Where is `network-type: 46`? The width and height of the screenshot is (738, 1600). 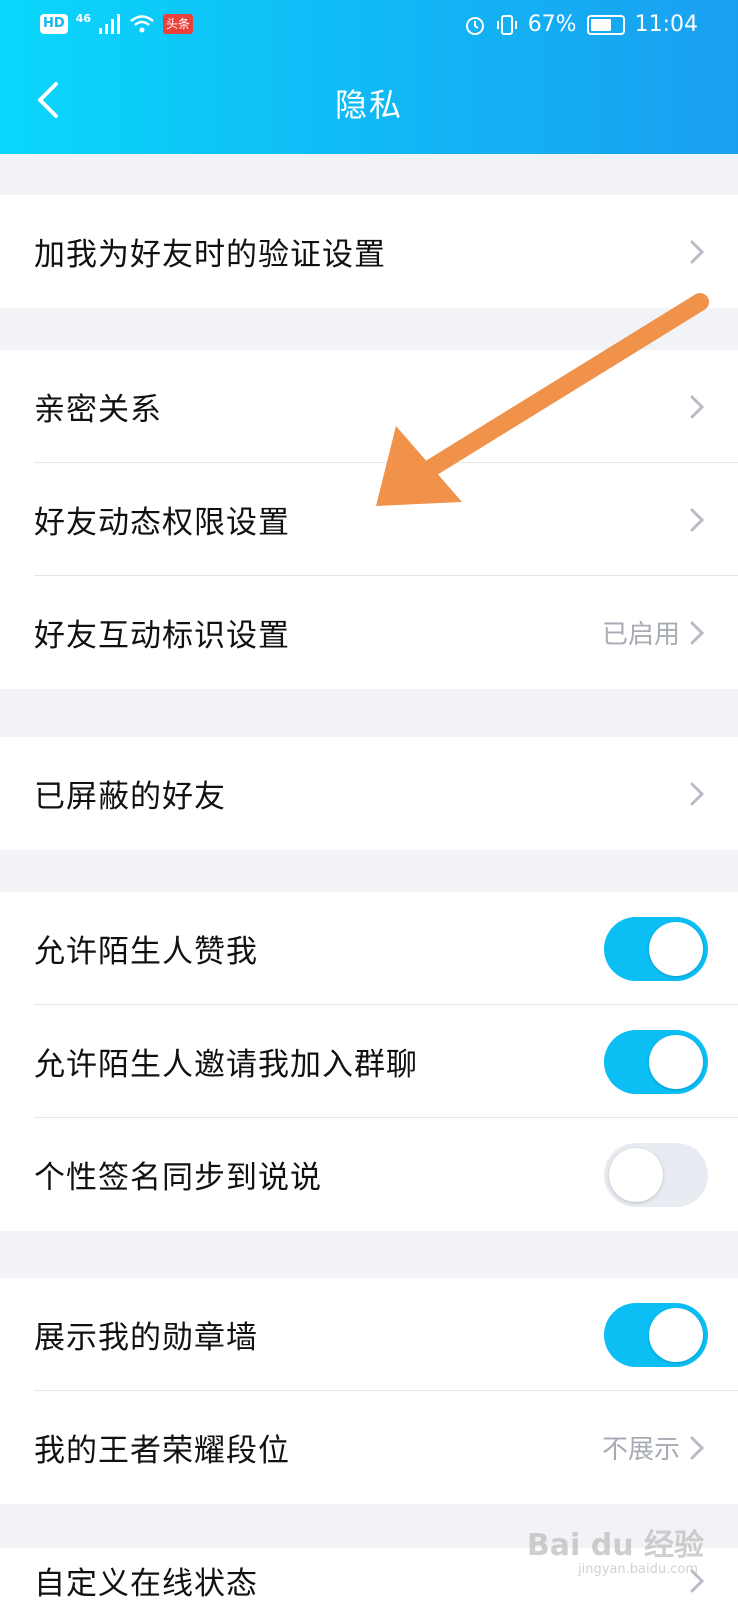 network-type: 46 is located at coordinates (83, 18).